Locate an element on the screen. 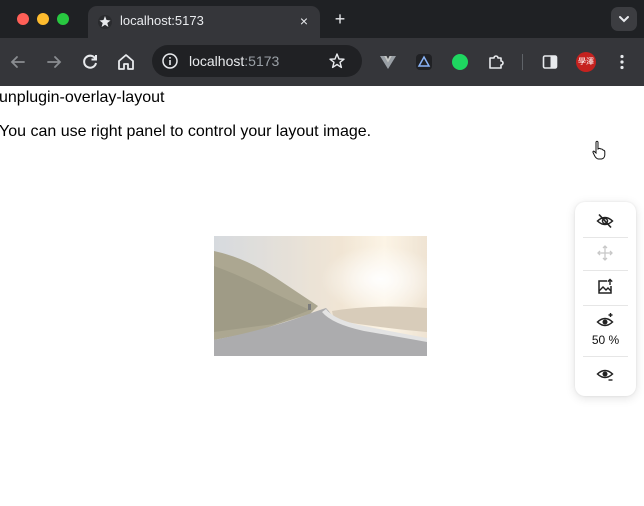 The width and height of the screenshot is (644, 506). site-info-icon is located at coordinates (170, 61).